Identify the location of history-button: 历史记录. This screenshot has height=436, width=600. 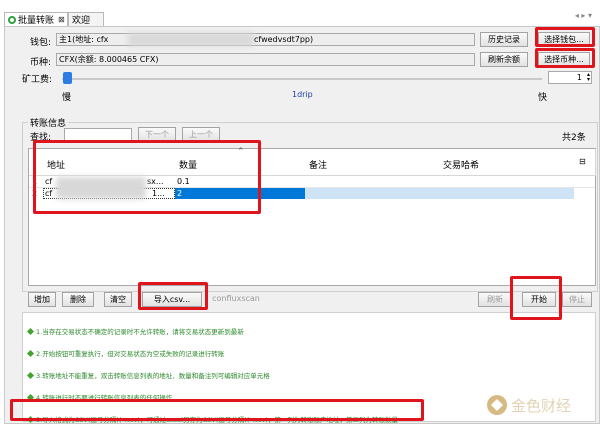
(504, 39).